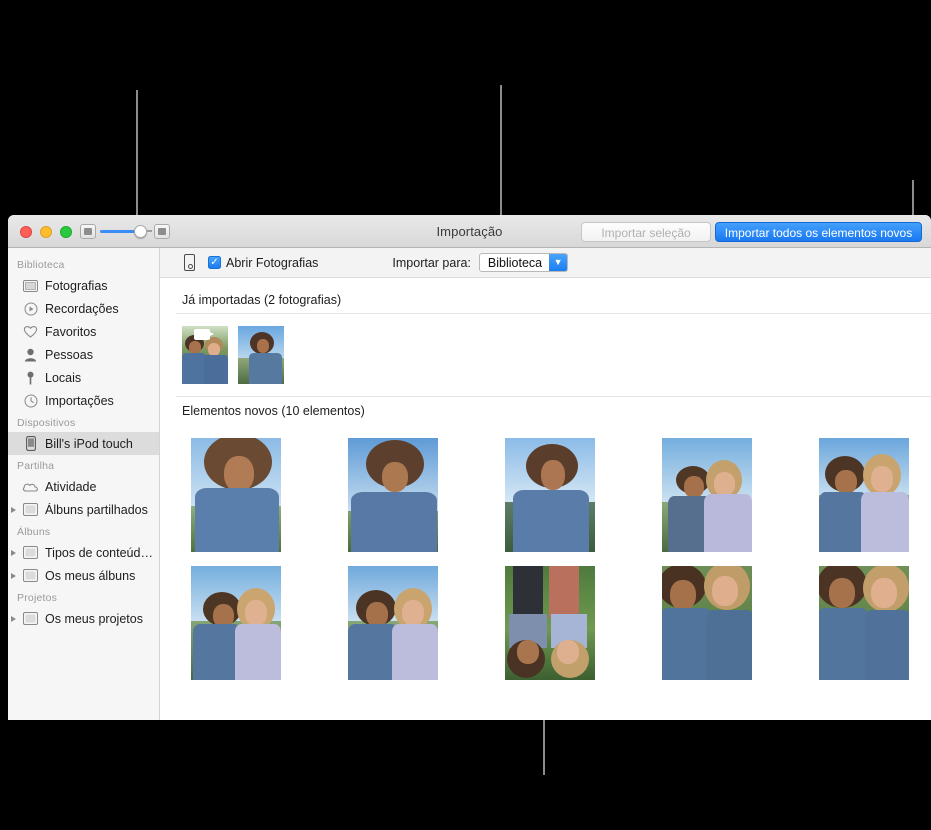 Image resolution: width=931 pixels, height=830 pixels. Describe the element at coordinates (69, 354) in the screenshot. I see `sidebar-item-label: Pessoas` at that location.